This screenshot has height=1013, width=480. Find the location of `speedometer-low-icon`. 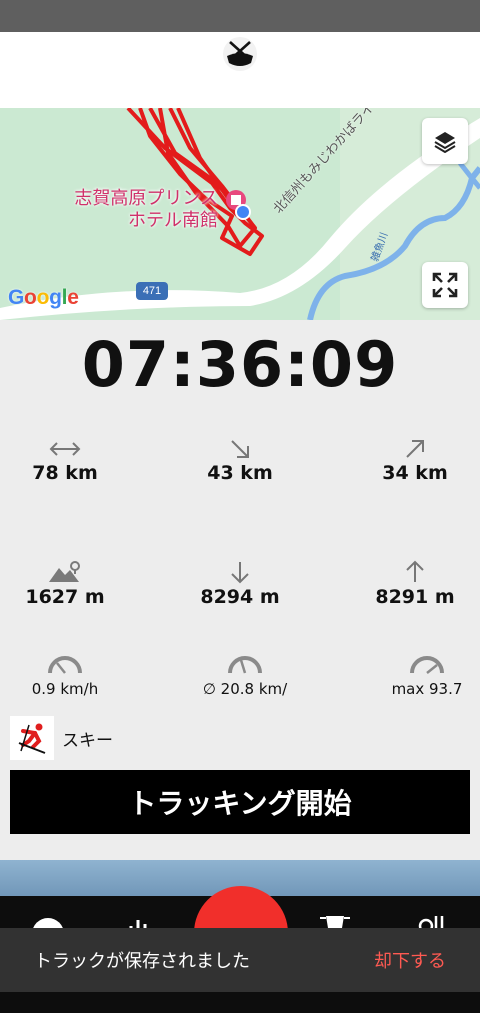

speedometer-low-icon is located at coordinates (65, 665).